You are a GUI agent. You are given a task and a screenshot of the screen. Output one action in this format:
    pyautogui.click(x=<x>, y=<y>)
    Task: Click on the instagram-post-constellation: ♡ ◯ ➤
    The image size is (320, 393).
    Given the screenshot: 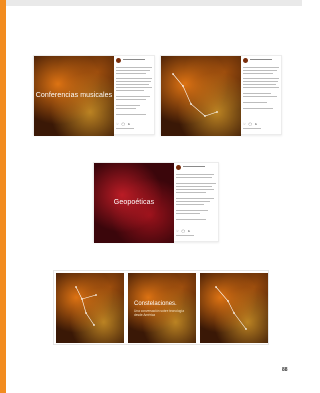 What is the action you would take?
    pyautogui.click(x=221, y=95)
    